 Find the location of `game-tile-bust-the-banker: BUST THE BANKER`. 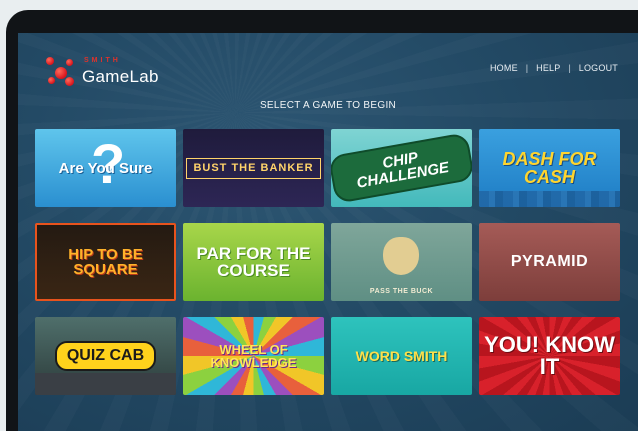

game-tile-bust-the-banker: BUST THE BANKER is located at coordinates (253, 168).